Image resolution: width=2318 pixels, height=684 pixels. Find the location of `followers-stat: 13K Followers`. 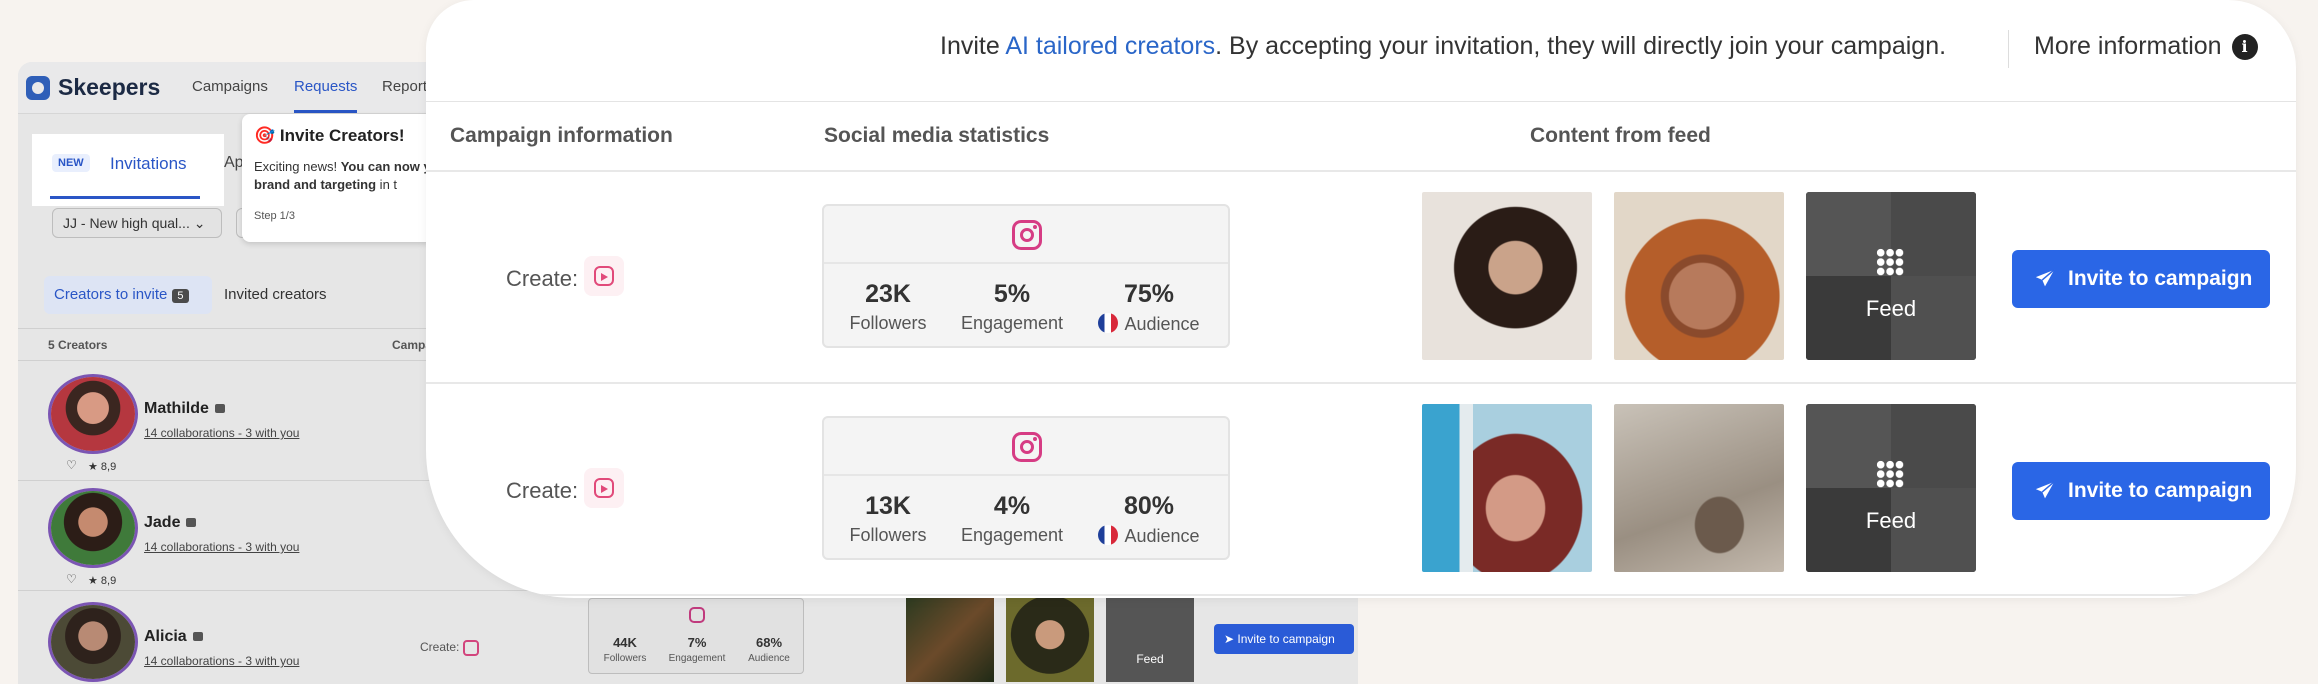

followers-stat: 13K Followers is located at coordinates (888, 519).